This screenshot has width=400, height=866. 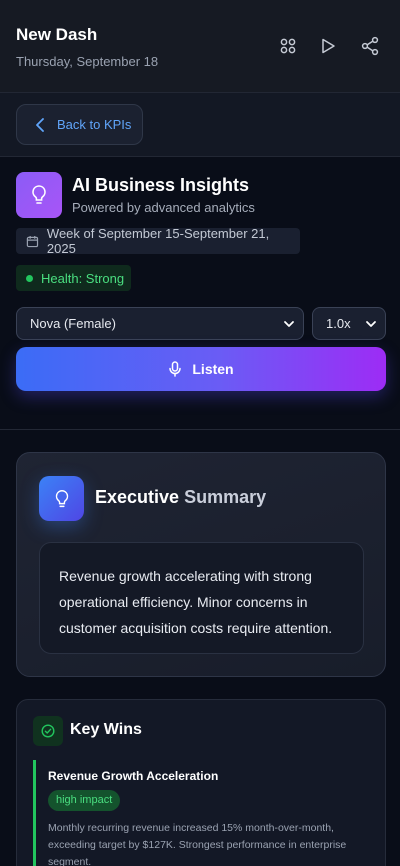 What do you see at coordinates (213, 369) in the screenshot?
I see `listen-button-label: Listen` at bounding box center [213, 369].